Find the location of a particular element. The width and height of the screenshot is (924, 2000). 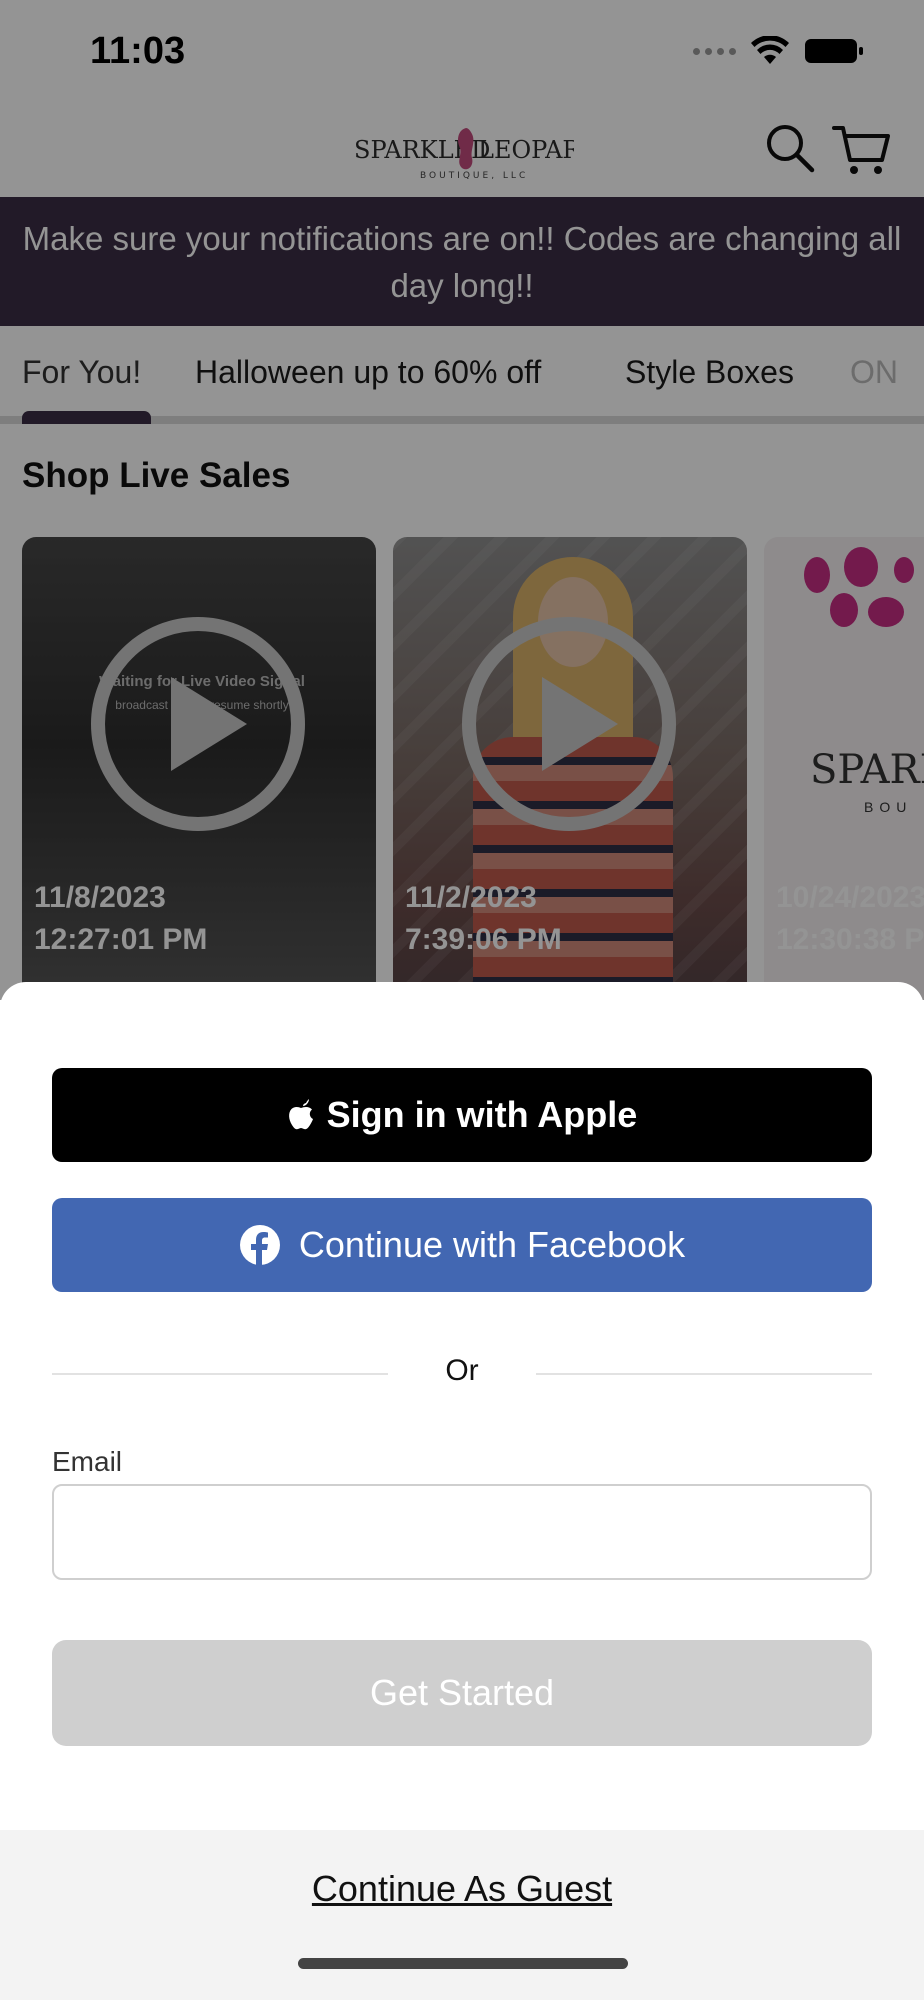

apple-button-label: Sign in with Apple is located at coordinates (482, 1114).